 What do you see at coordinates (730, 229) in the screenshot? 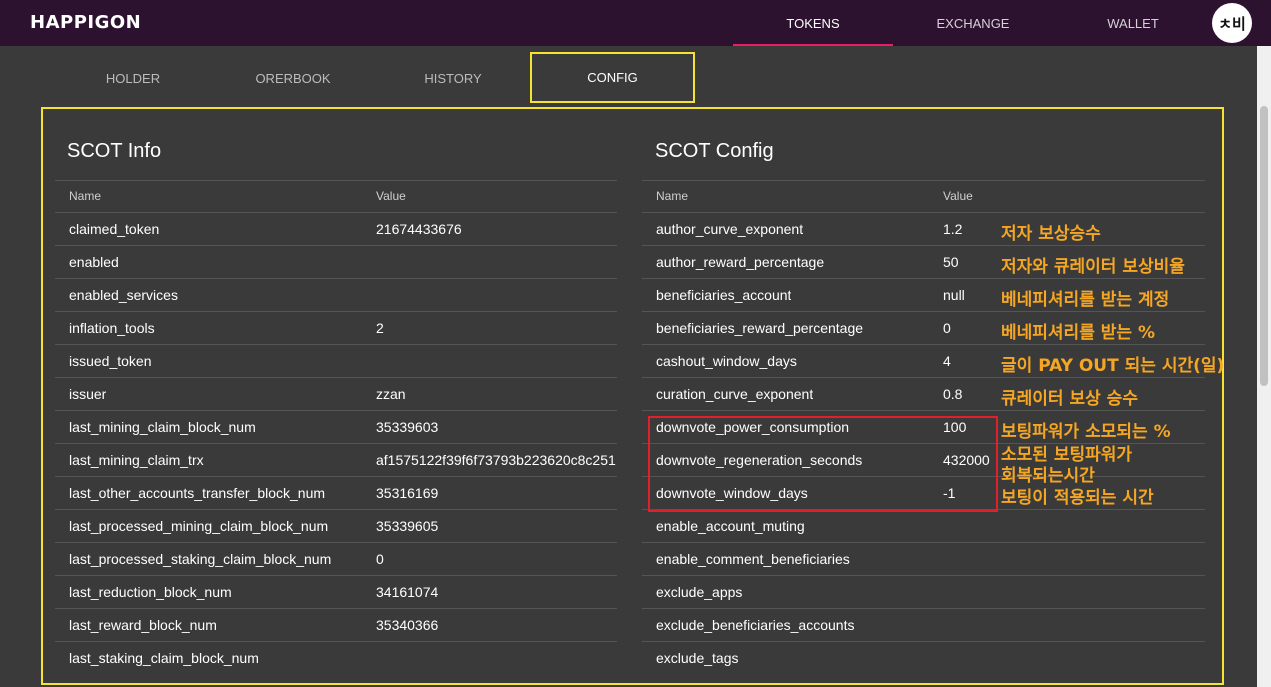
I see `row-name: author_curve_exponent` at bounding box center [730, 229].